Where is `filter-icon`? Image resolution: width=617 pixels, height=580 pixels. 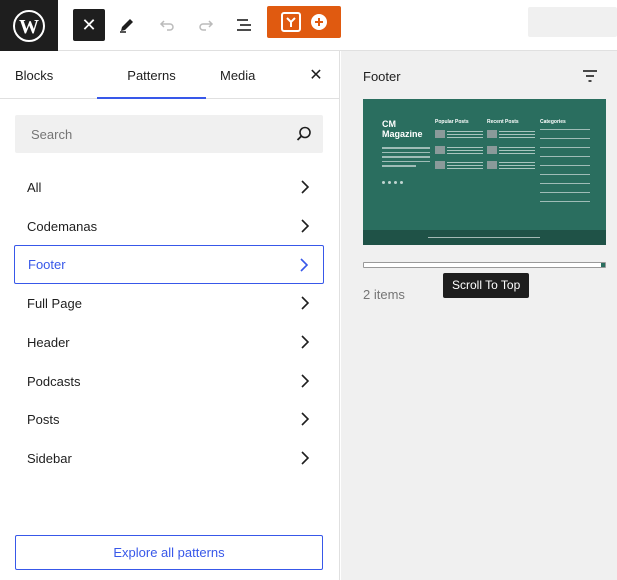 filter-icon is located at coordinates (590, 76).